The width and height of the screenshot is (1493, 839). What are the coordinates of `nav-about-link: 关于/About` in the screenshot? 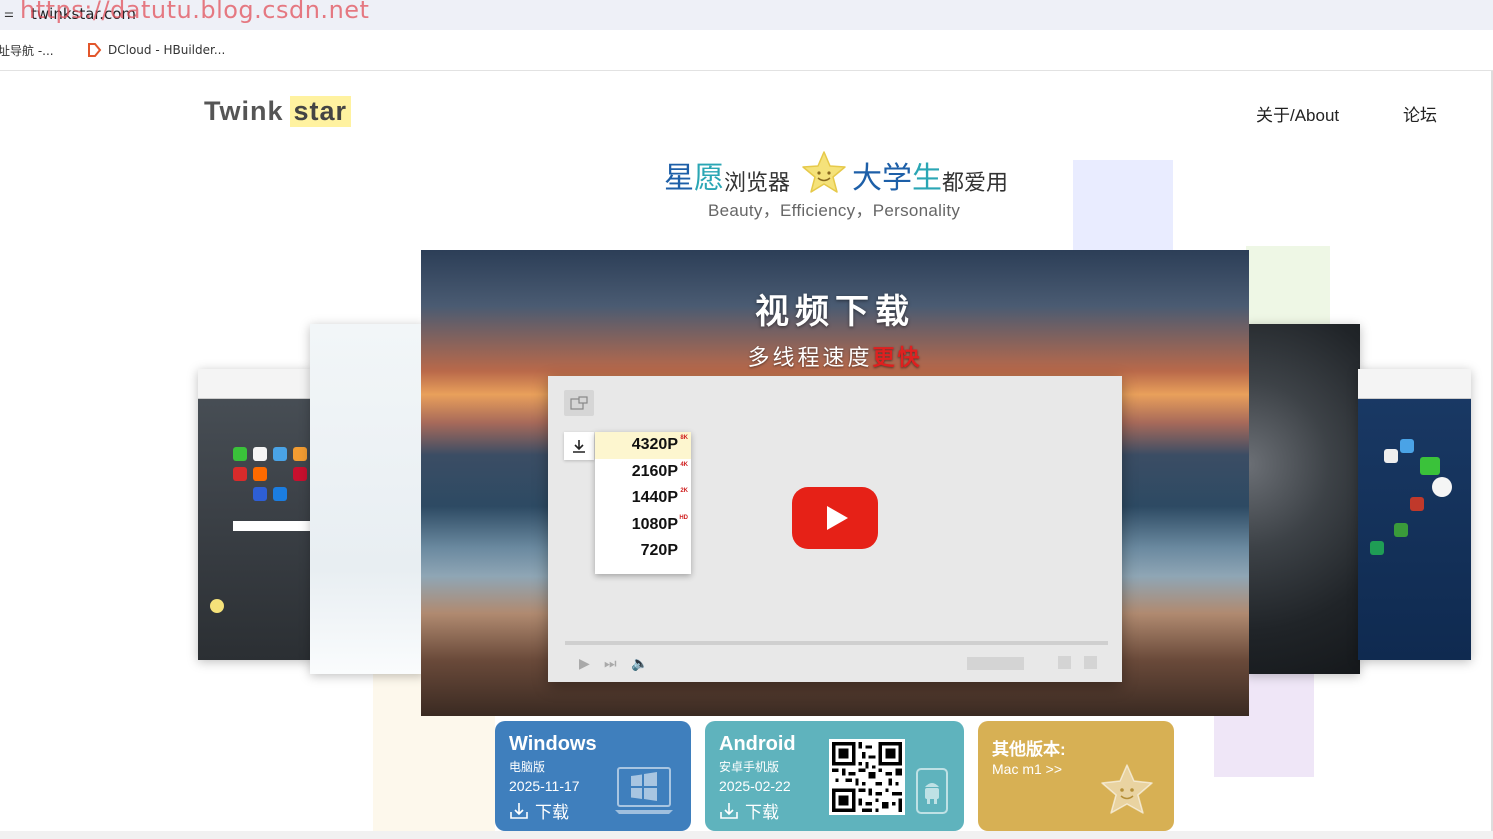 It's located at (1297, 113).